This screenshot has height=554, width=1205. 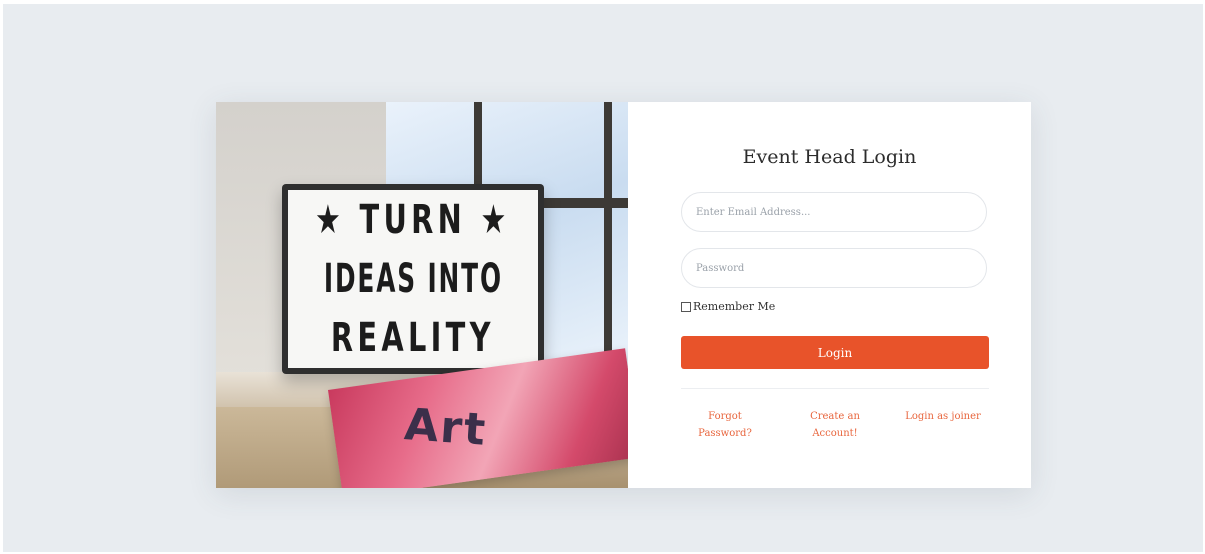 I want to click on password-field, so click(x=834, y=268).